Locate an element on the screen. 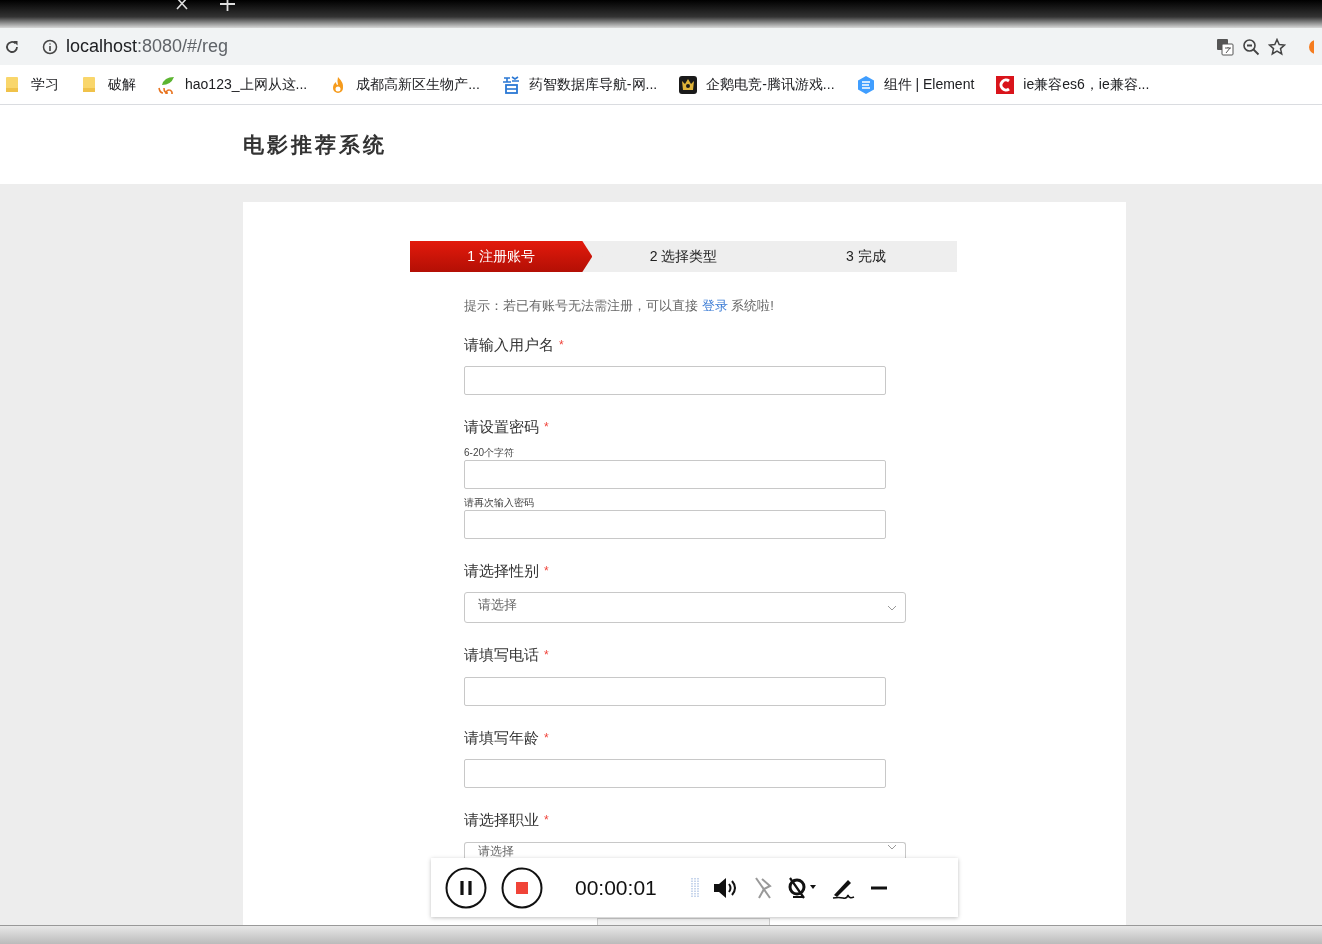 The image size is (1322, 944). step-tab: 1 注册账号 is located at coordinates (501, 256).